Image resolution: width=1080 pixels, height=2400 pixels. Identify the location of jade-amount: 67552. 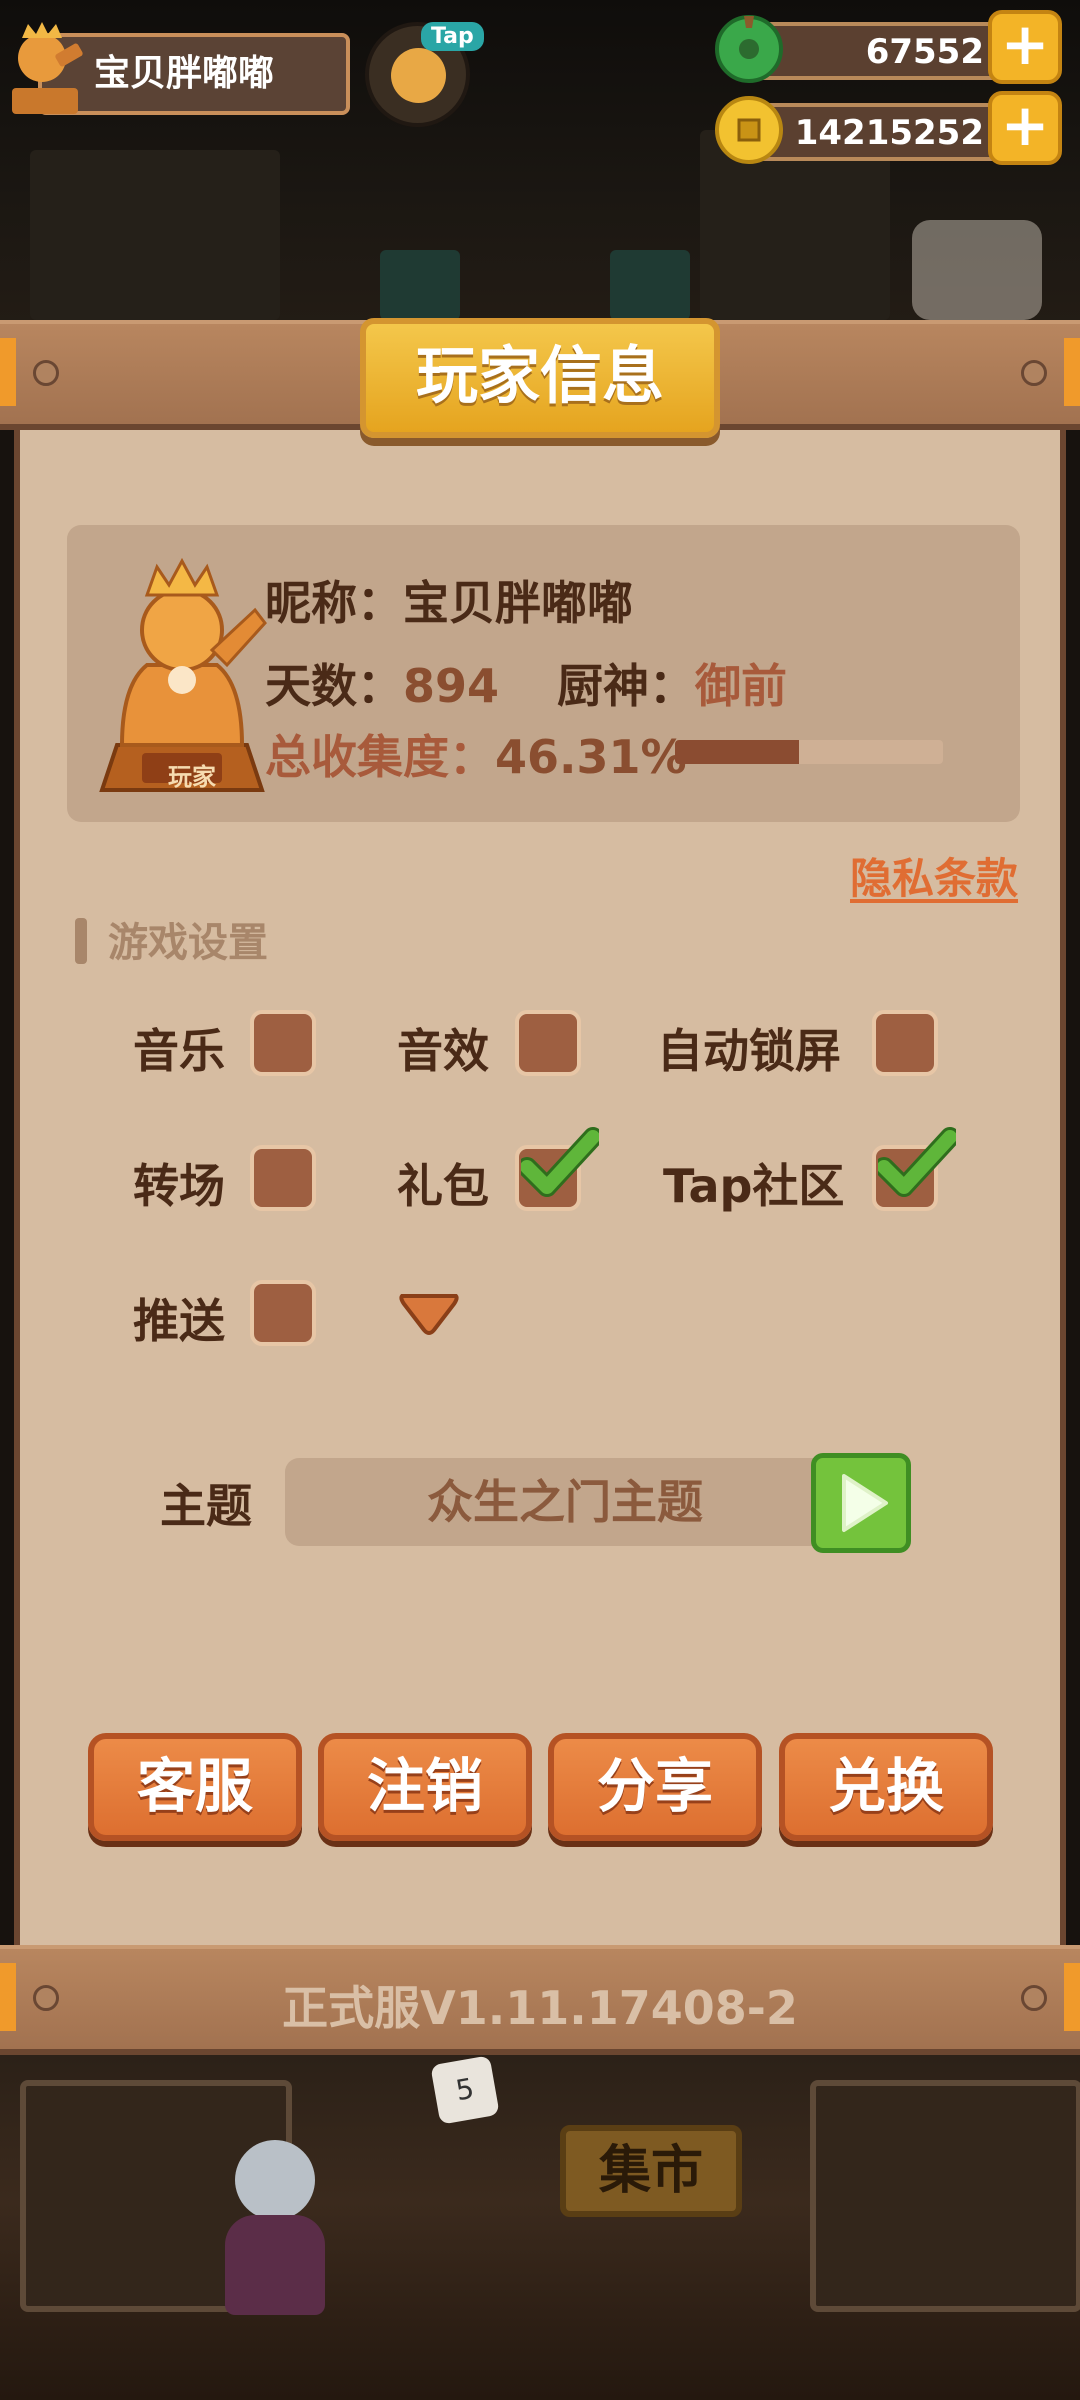
(924, 52).